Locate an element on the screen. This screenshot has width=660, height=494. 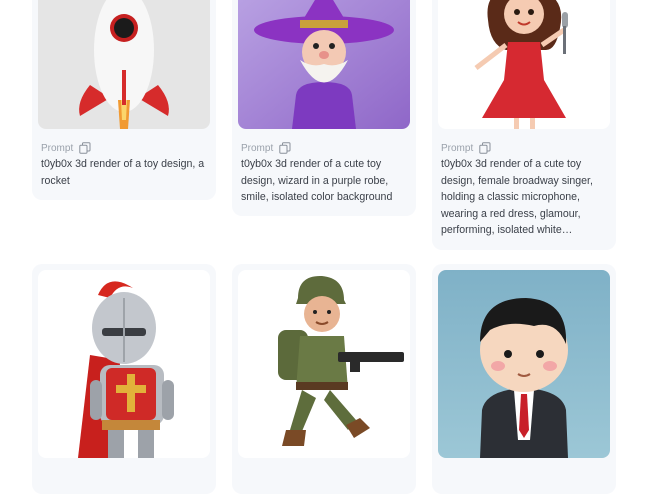
gallery-card-businessman is located at coordinates (524, 379).